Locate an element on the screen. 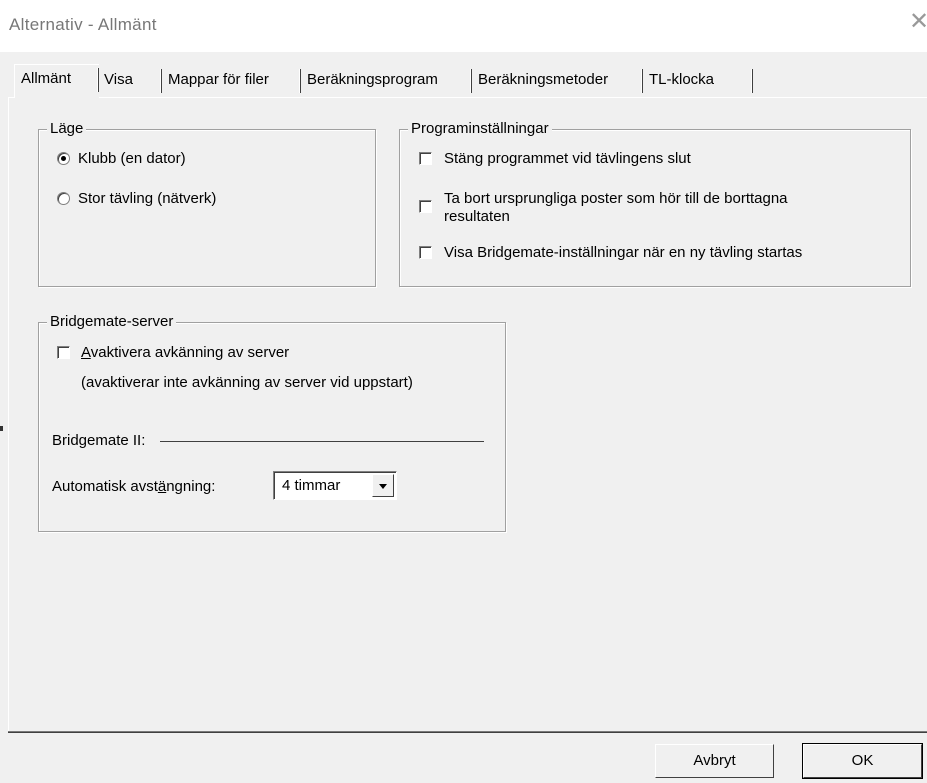 The width and height of the screenshot is (927, 783). tab-berakningsmetoder: Beräkningsmetoder is located at coordinates (557, 81).